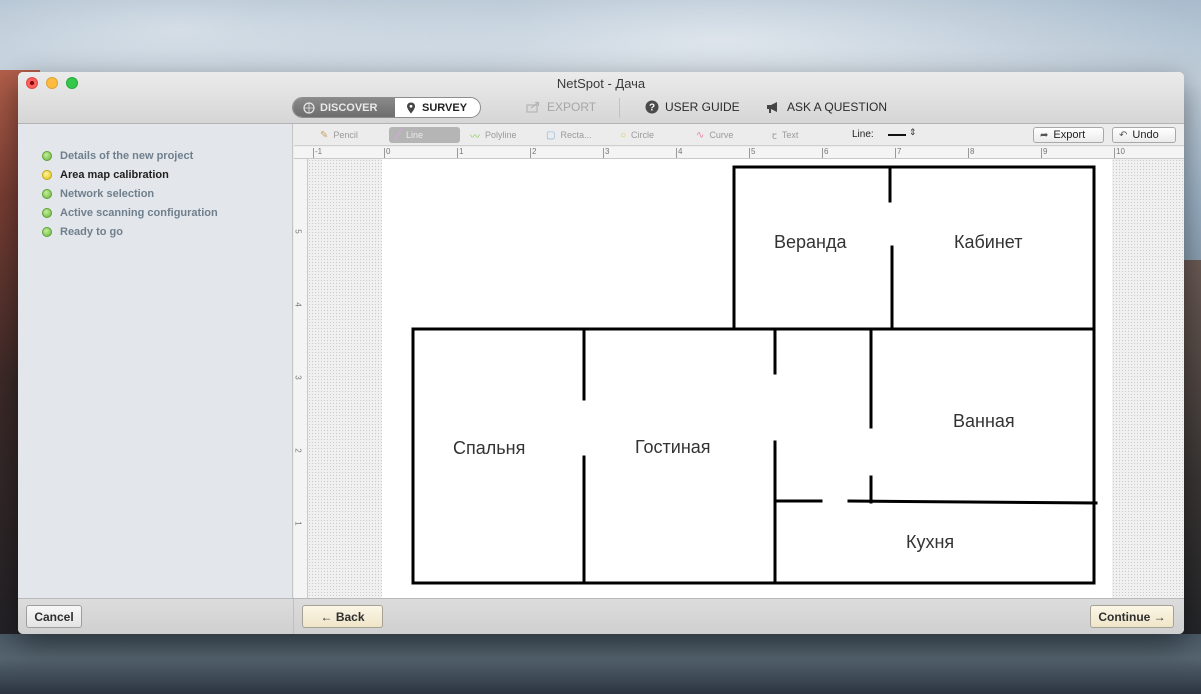  What do you see at coordinates (551, 135) in the screenshot?
I see `rectangle-icon: ▢` at bounding box center [551, 135].